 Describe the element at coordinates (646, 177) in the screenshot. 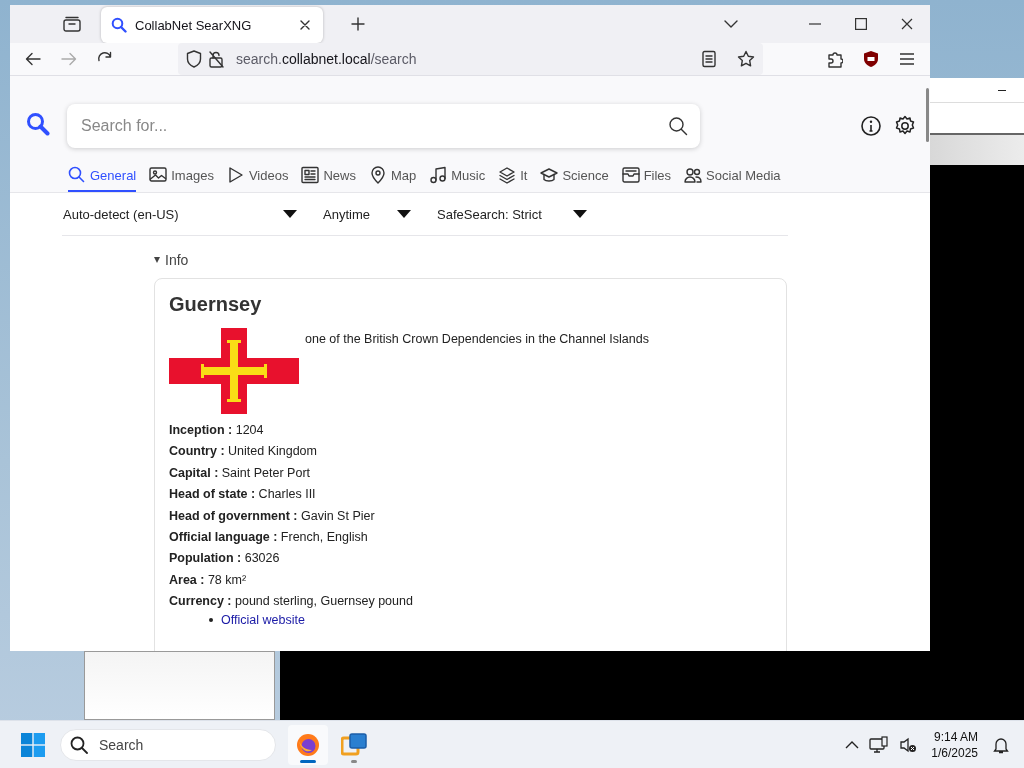

I see `category-tab: Files` at that location.